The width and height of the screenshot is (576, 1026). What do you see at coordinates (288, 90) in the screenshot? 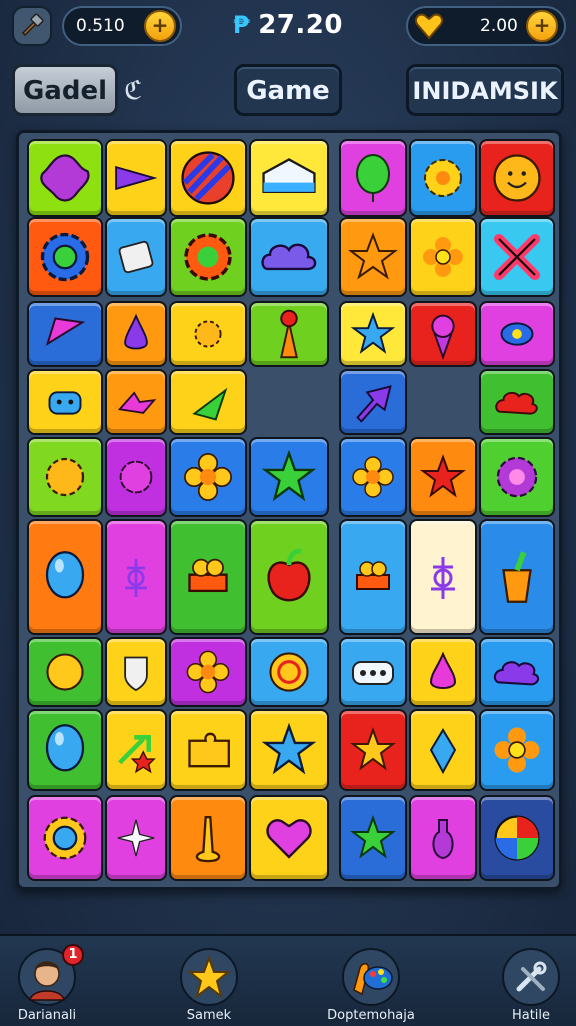
I see `game-button: Game` at bounding box center [288, 90].